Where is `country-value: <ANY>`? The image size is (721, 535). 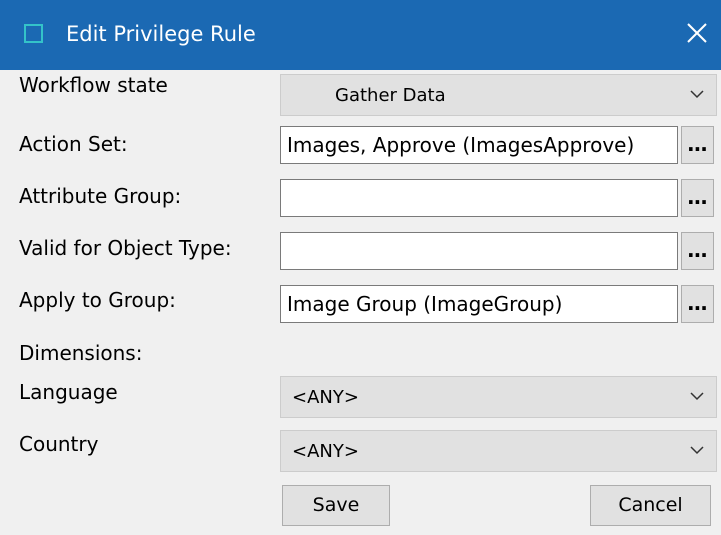
country-value: <ANY> is located at coordinates (325, 451).